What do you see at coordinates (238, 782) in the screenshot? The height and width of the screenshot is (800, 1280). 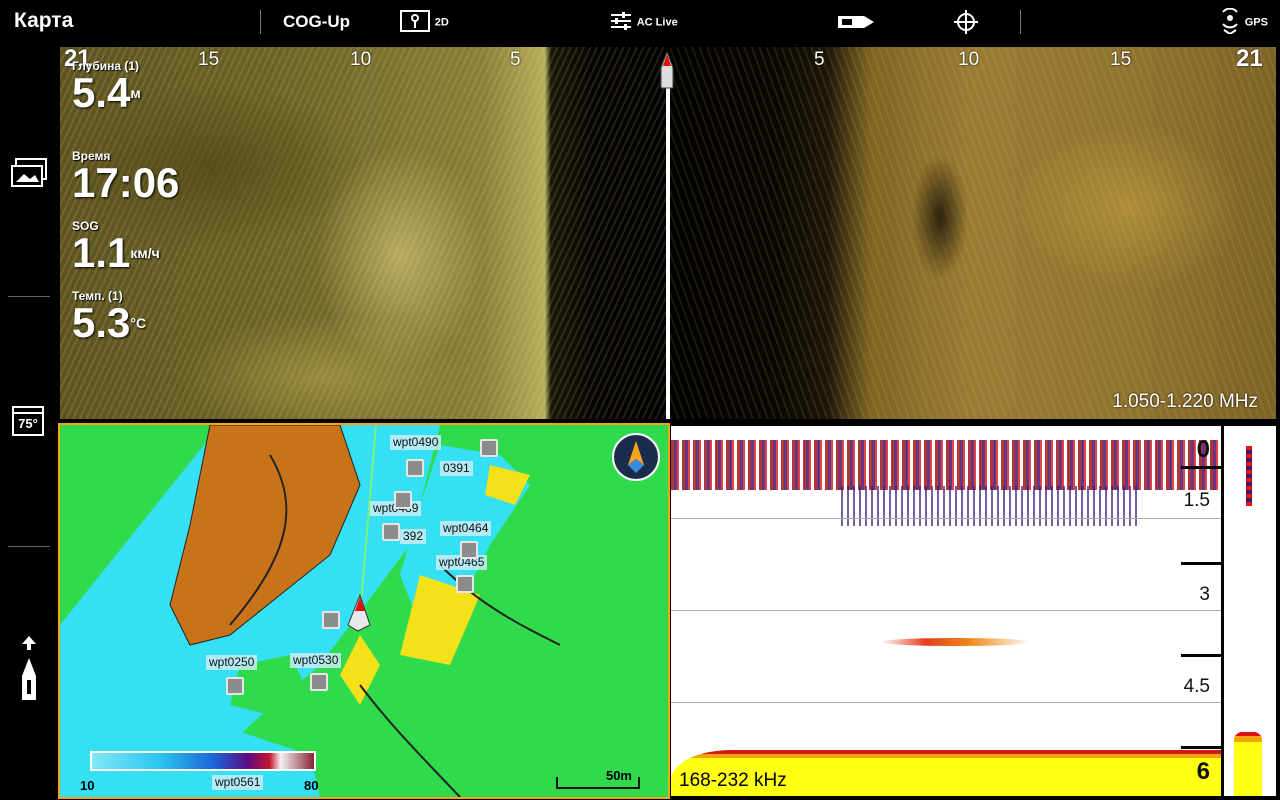 I see `waypoint-label: wpt0561` at bounding box center [238, 782].